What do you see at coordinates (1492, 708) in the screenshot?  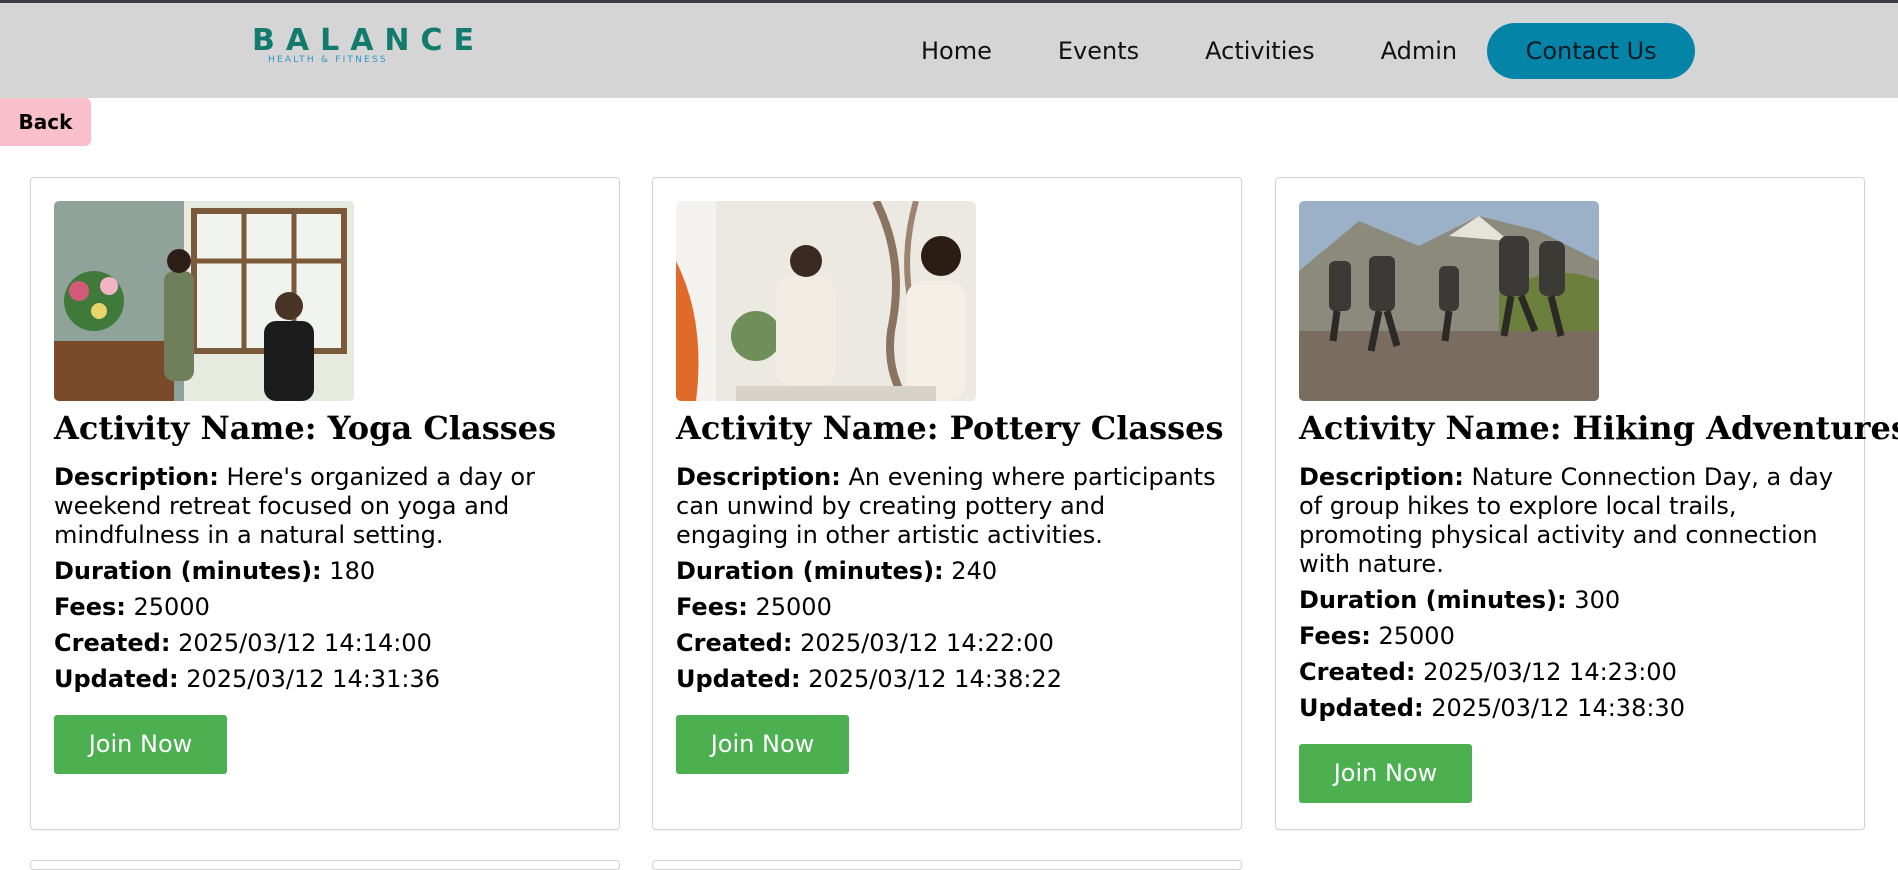 I see `activity-updated: Updated: 2025/03/12 14:38:30` at bounding box center [1492, 708].